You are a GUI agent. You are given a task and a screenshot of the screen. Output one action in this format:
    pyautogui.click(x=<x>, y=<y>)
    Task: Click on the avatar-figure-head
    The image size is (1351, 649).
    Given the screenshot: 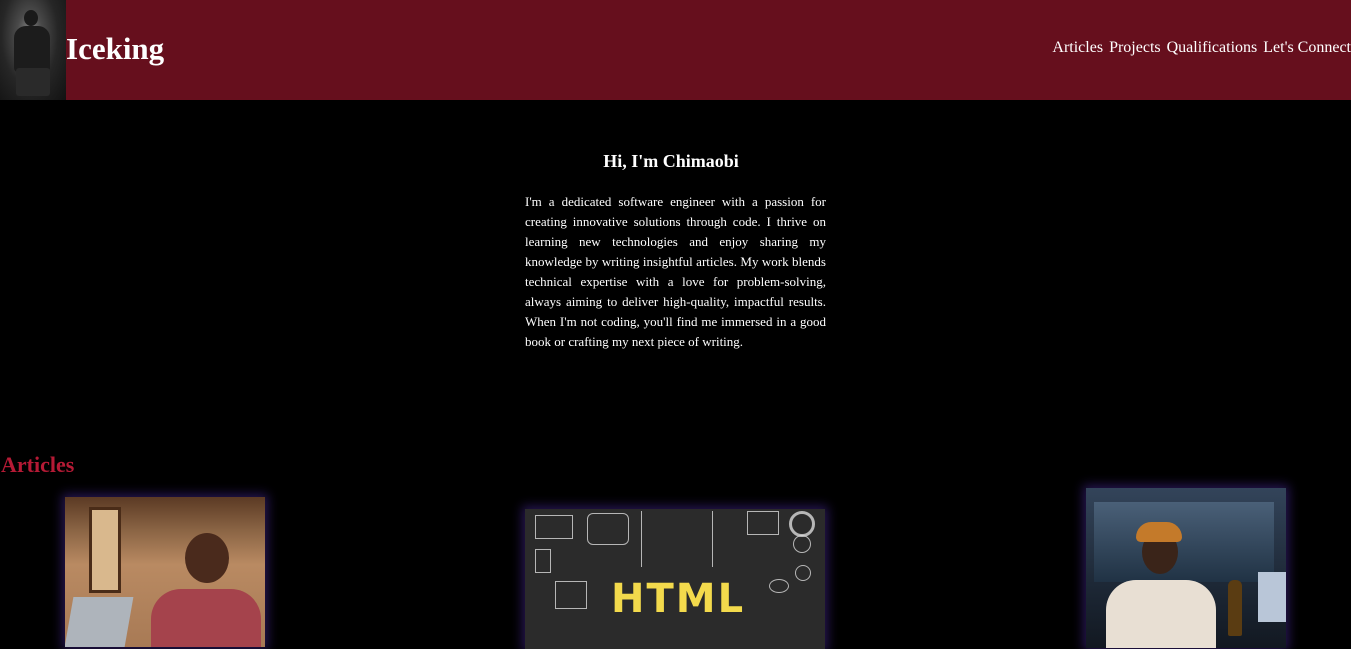 What is the action you would take?
    pyautogui.click(x=31, y=18)
    